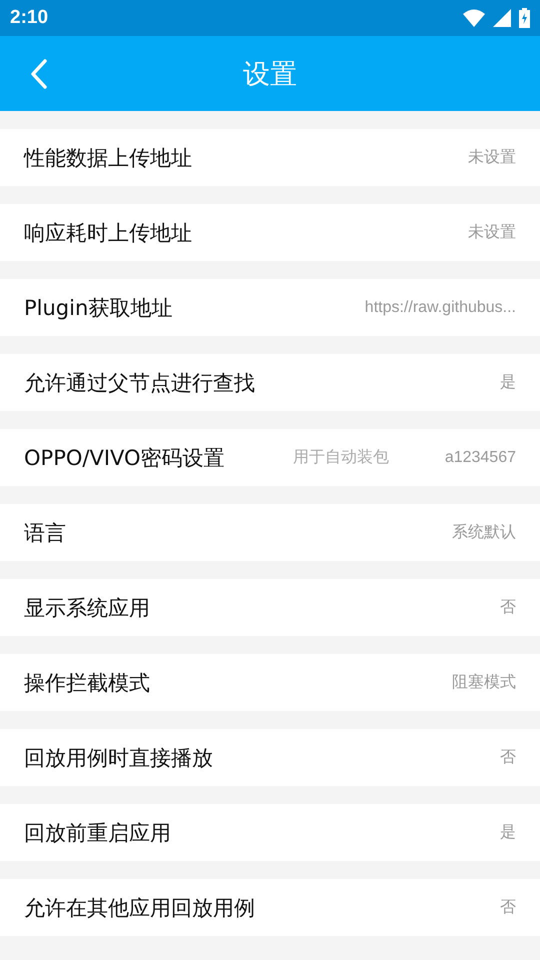 Image resolution: width=540 pixels, height=960 pixels. Describe the element at coordinates (30, 18) in the screenshot. I see `clock: 2:10` at that location.